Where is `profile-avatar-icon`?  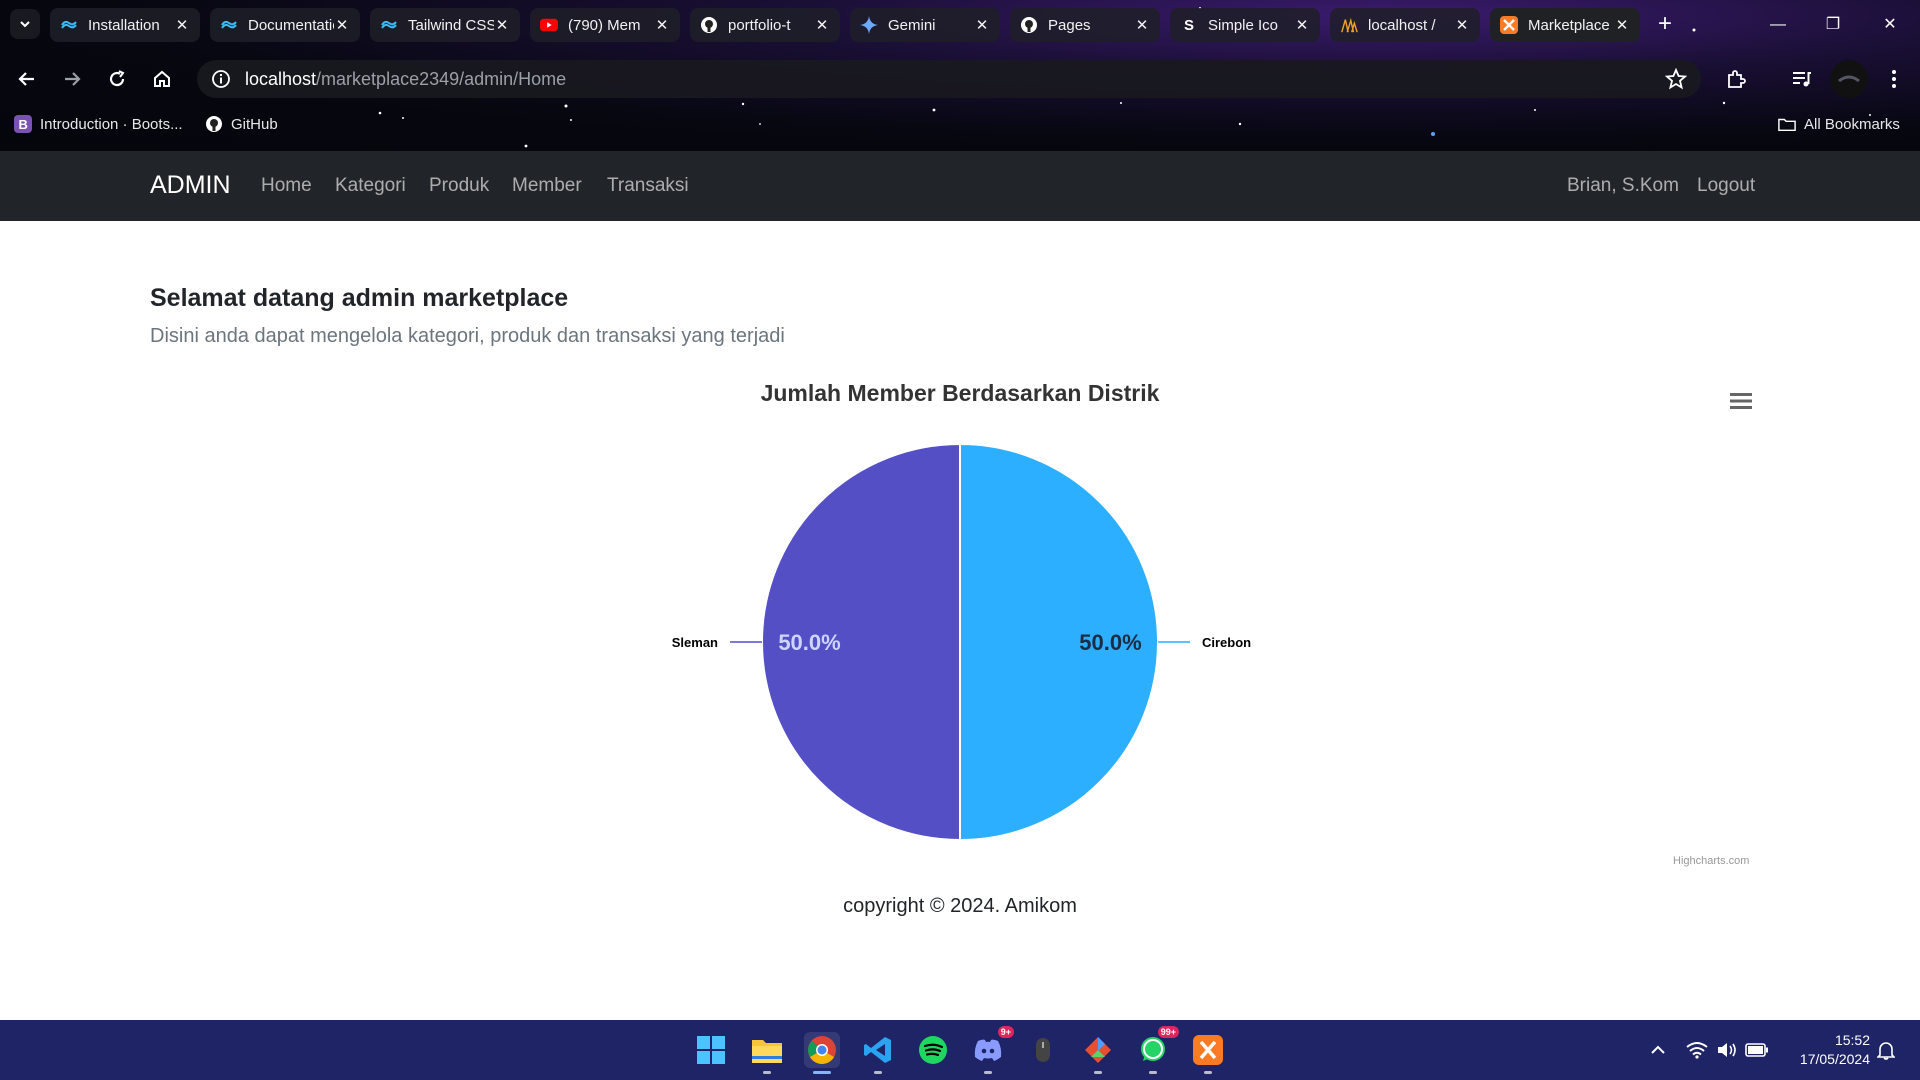
profile-avatar-icon is located at coordinates (1849, 79).